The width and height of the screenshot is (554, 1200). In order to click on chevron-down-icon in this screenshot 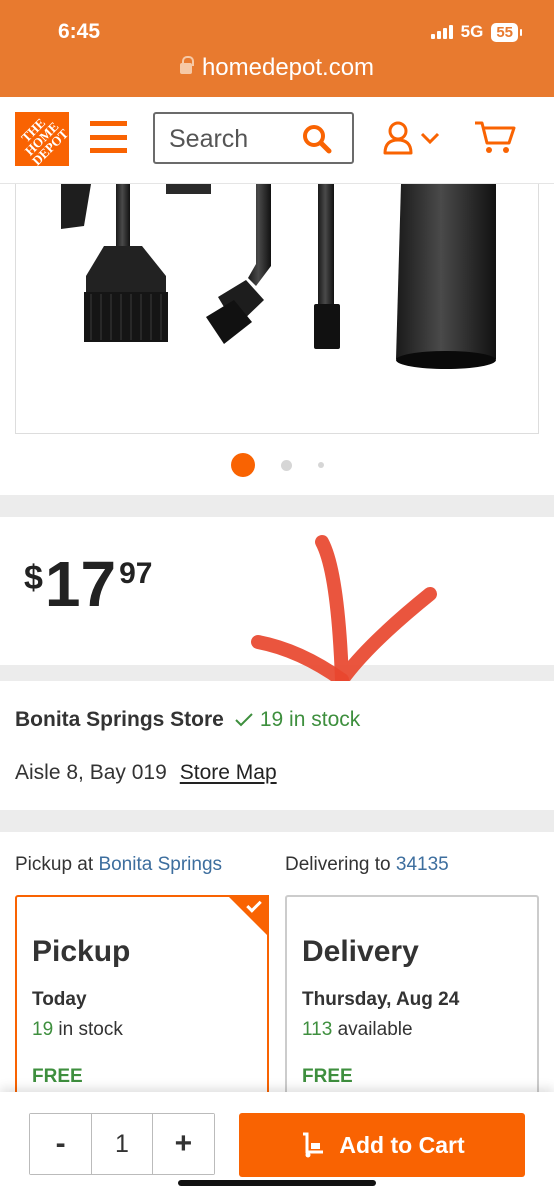, I will do `click(430, 138)`.